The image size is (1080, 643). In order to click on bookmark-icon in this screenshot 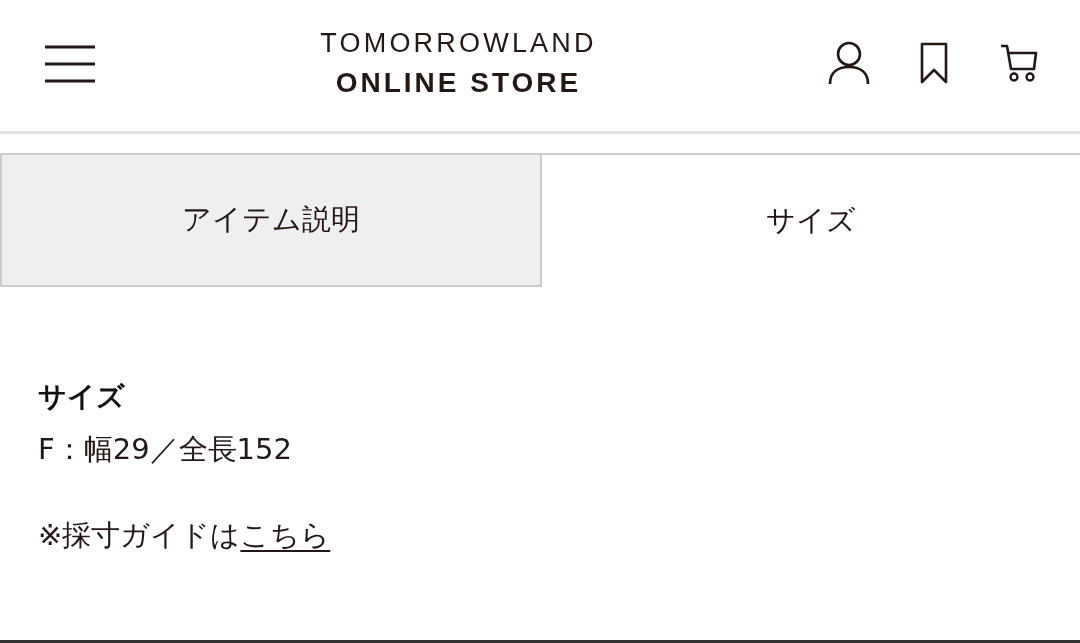, I will do `click(934, 62)`.